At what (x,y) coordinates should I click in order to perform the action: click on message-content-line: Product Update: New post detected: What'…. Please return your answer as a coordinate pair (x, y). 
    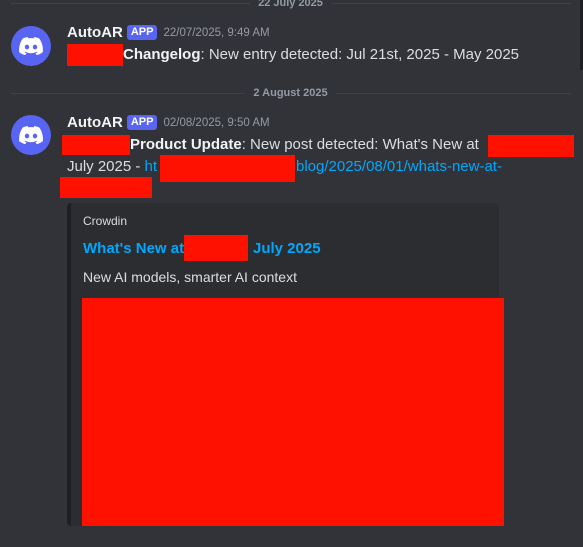
    Looking at the image, I should click on (270, 145).